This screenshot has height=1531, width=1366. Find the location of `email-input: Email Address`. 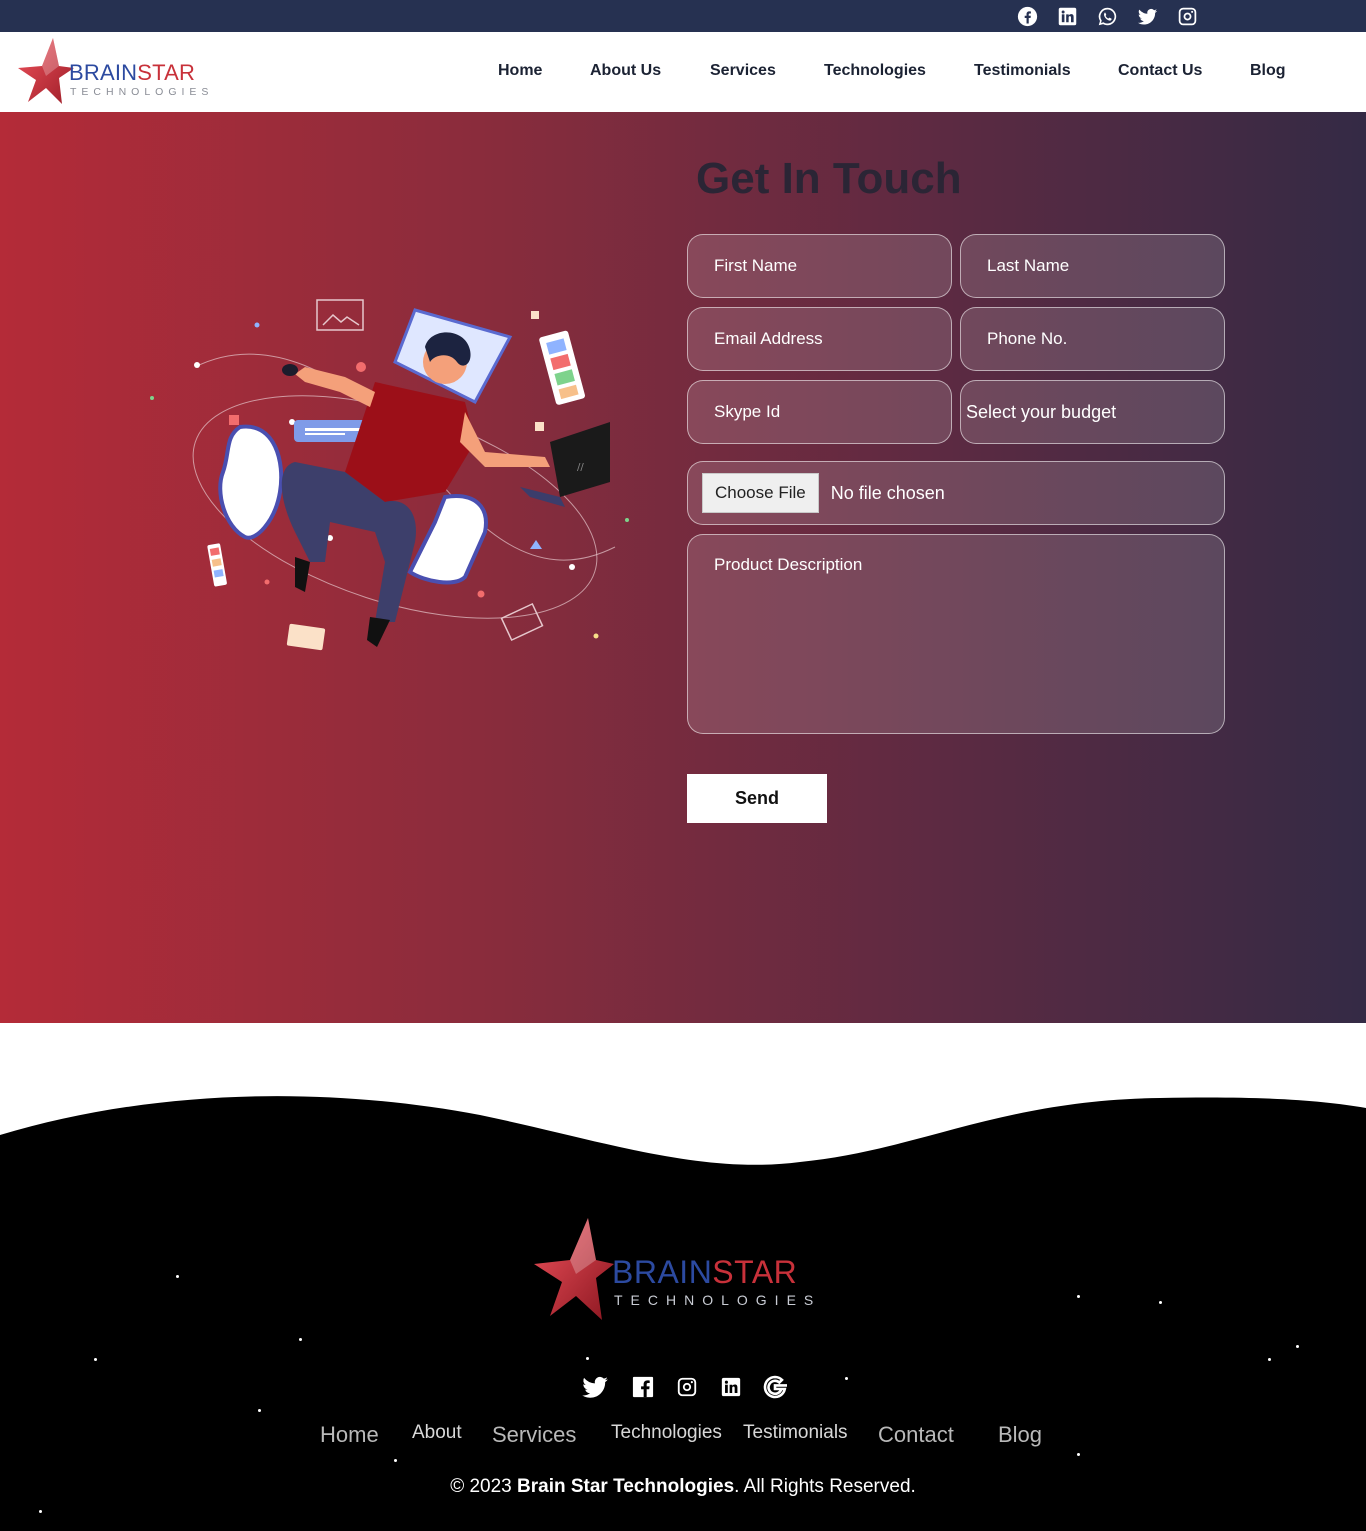

email-input: Email Address is located at coordinates (819, 339).